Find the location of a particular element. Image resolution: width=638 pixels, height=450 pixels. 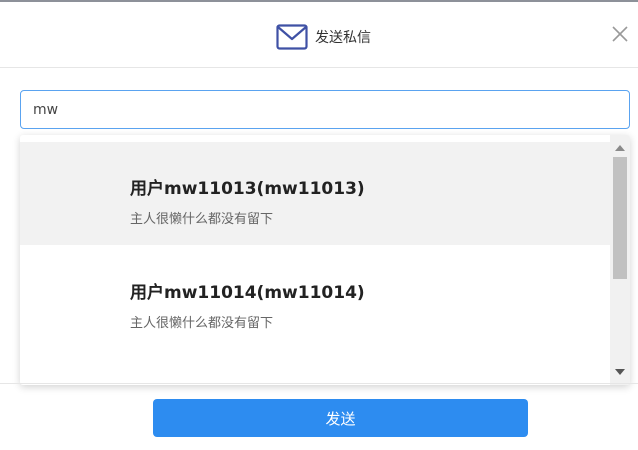

envelope-icon is located at coordinates (292, 37).